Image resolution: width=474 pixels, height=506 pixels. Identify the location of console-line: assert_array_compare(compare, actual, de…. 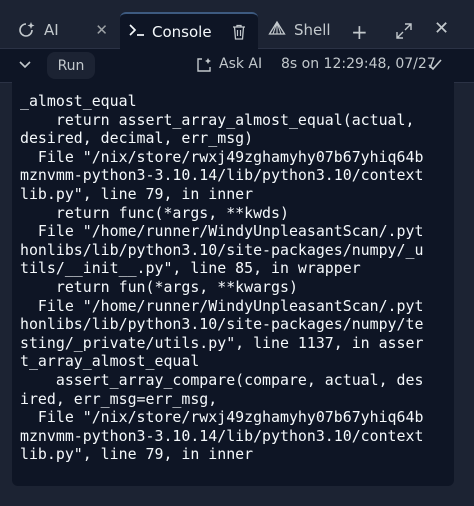
(222, 379).